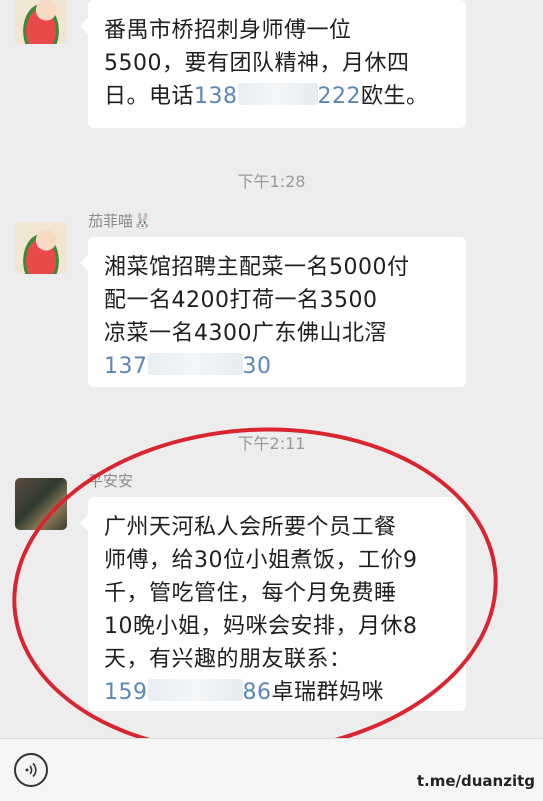 Image resolution: width=543 pixels, height=801 pixels. Describe the element at coordinates (111, 481) in the screenshot. I see `sender-nickname: 平安安` at that location.